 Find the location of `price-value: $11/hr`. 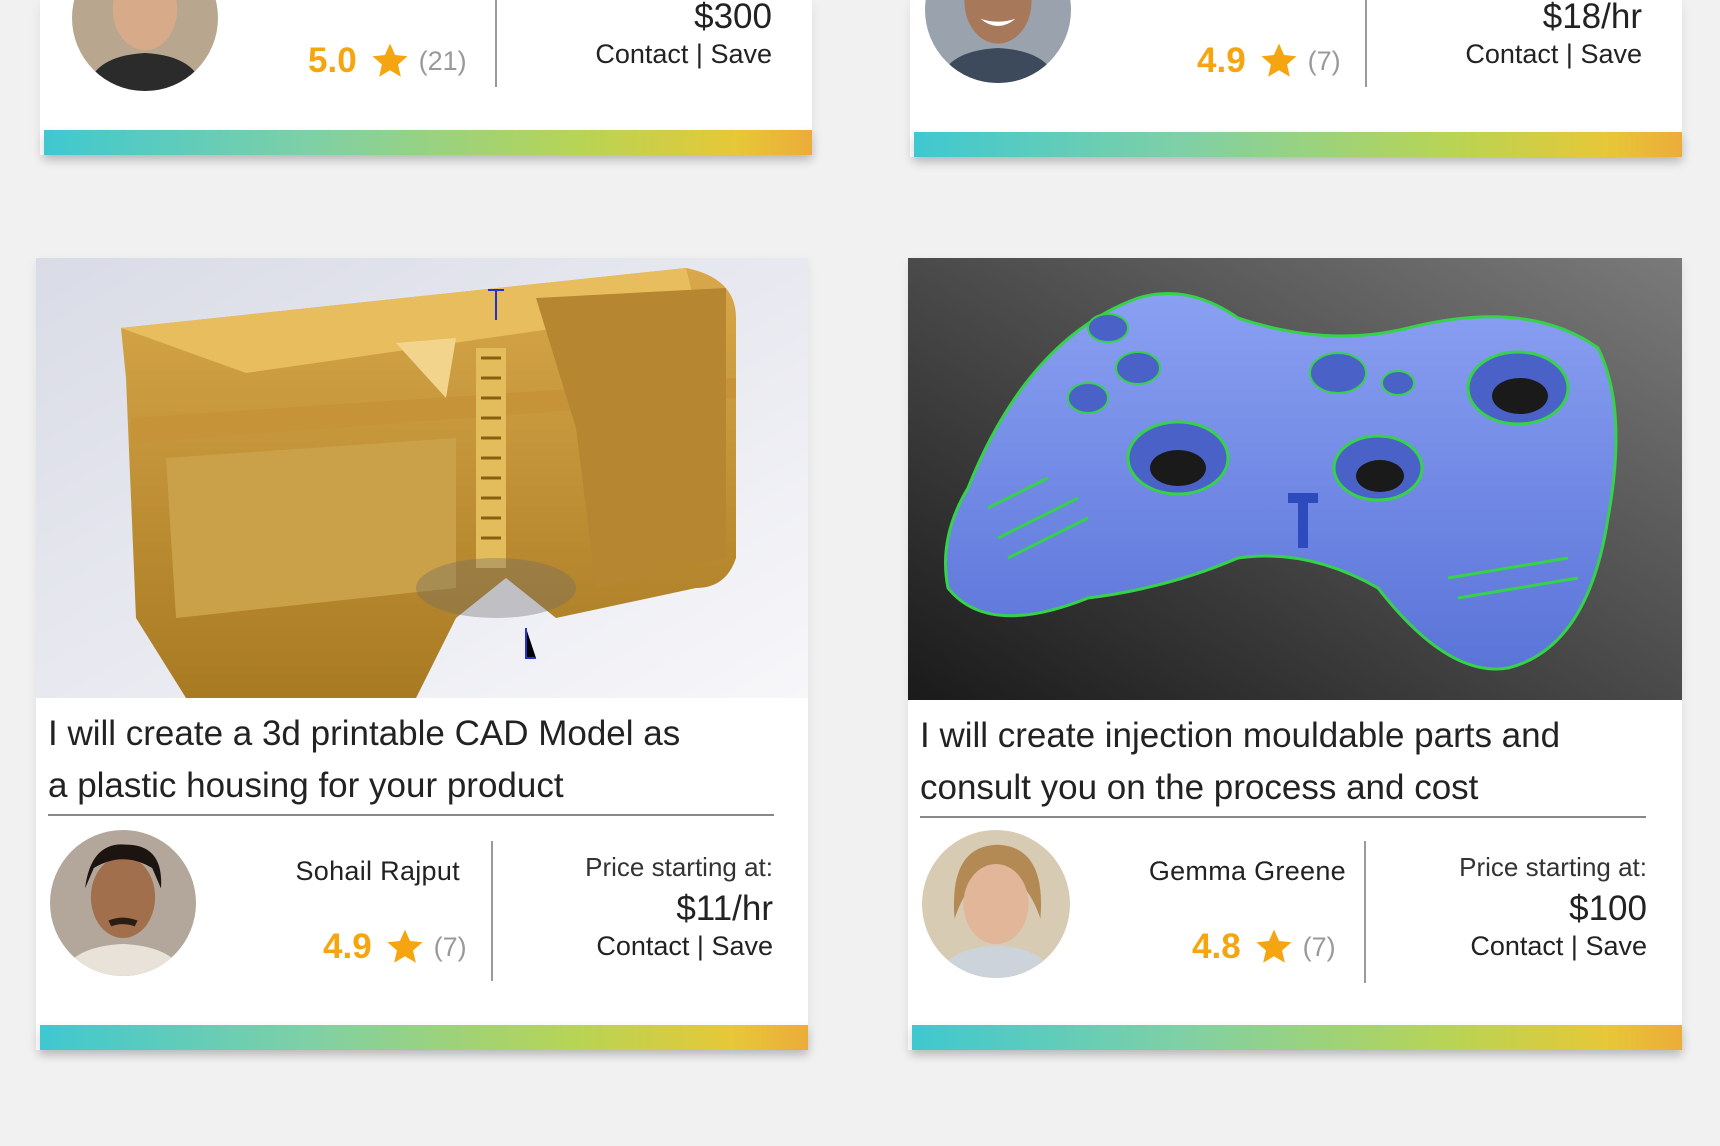

price-value: $11/hr is located at coordinates (724, 908).